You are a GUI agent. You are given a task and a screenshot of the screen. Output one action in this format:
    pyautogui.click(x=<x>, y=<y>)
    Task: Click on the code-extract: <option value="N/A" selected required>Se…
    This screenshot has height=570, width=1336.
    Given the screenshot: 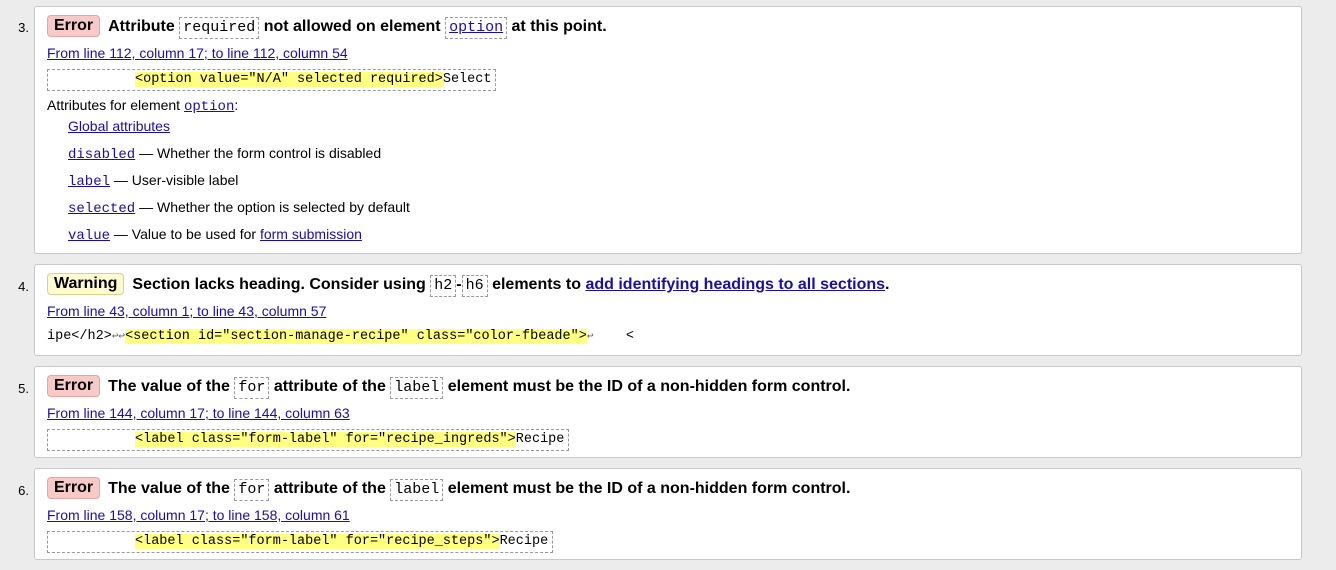 What is the action you would take?
    pyautogui.click(x=272, y=80)
    